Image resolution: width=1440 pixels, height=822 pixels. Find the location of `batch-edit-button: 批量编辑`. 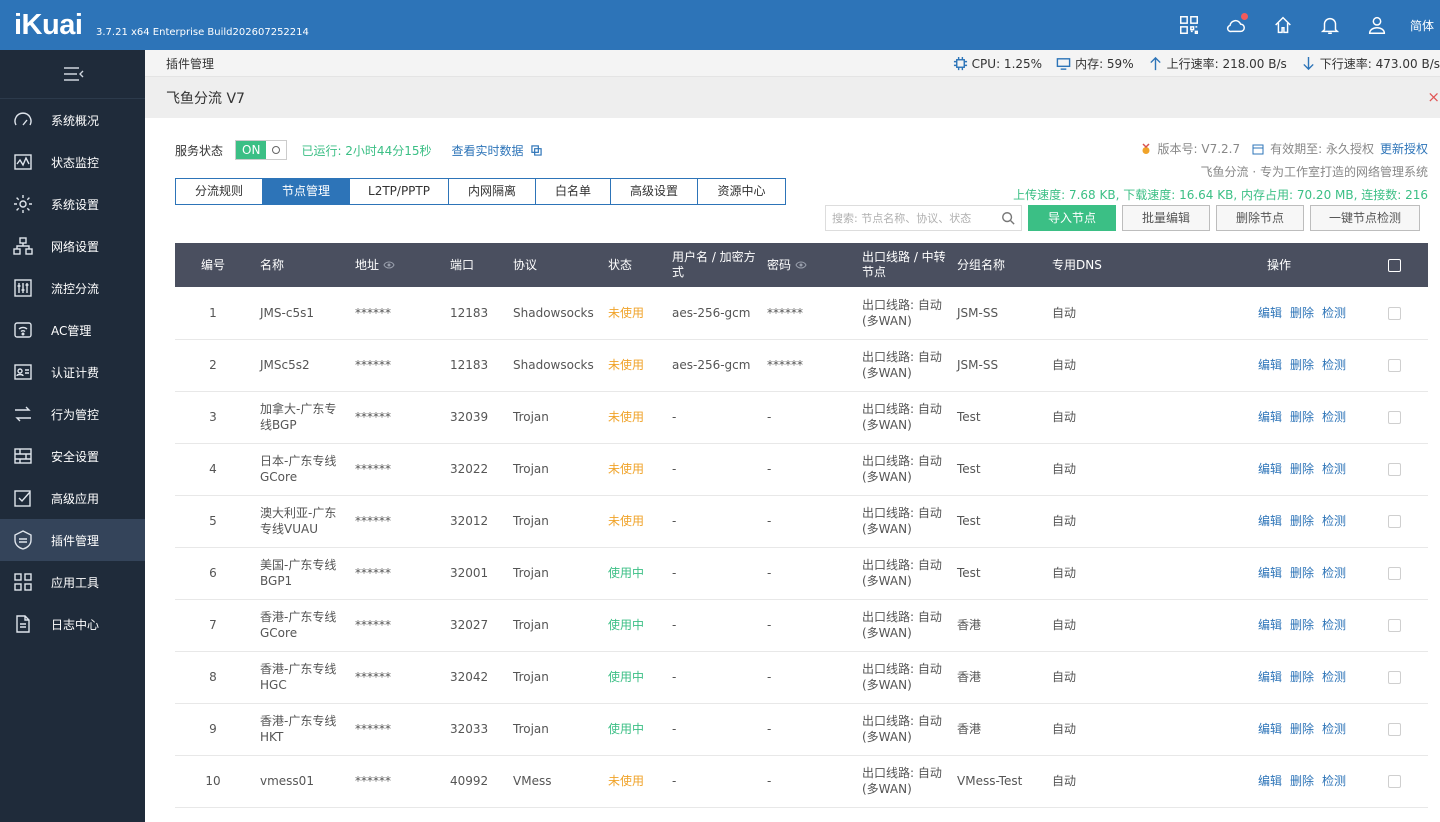

batch-edit-button: 批量编辑 is located at coordinates (1166, 218).